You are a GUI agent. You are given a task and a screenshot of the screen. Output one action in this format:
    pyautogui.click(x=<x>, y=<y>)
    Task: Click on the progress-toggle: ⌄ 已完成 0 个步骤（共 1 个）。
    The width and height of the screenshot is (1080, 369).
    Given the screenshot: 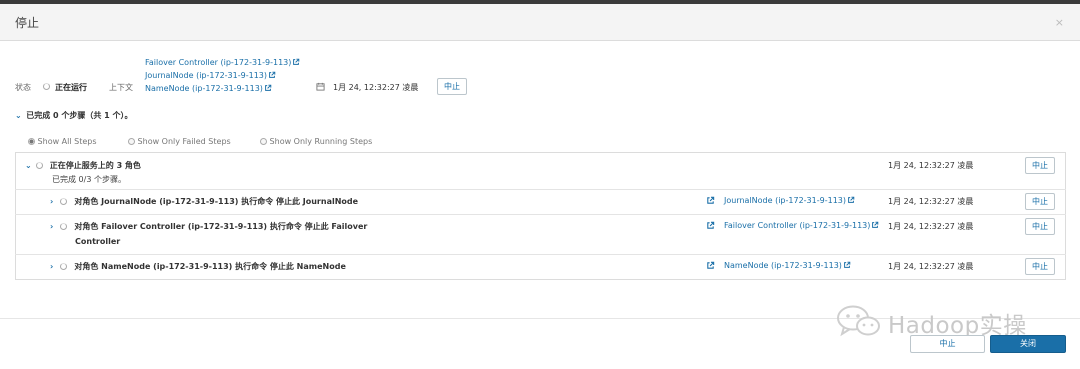 What is the action you would take?
    pyautogui.click(x=74, y=115)
    